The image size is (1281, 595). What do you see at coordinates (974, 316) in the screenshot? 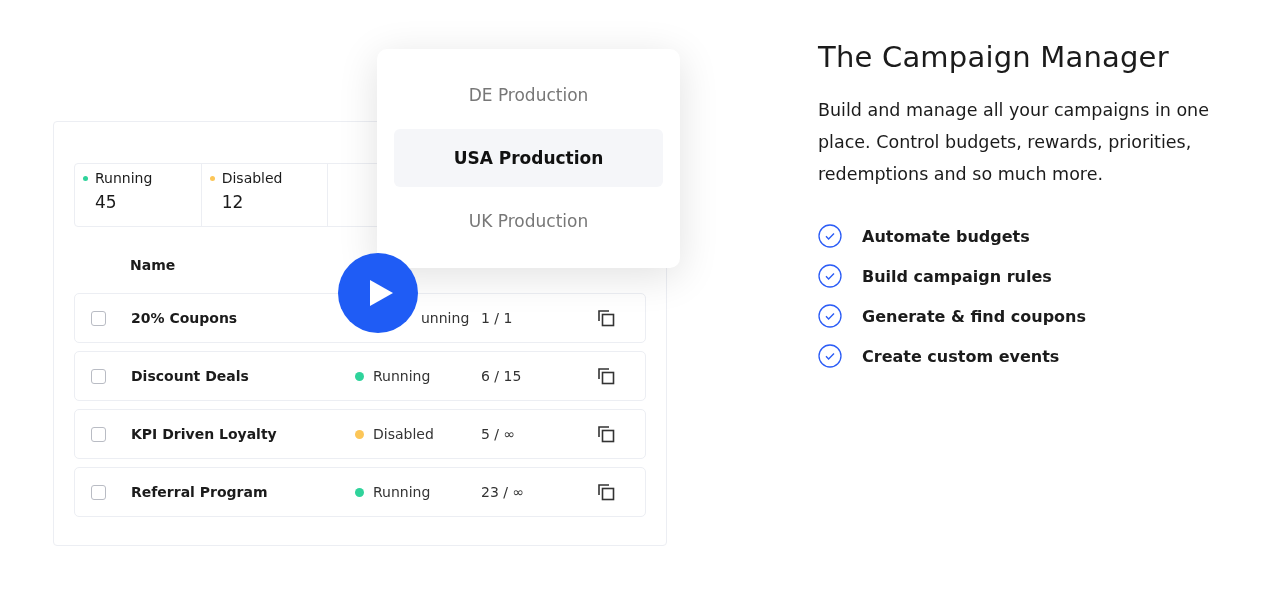
I see `feature-item: Generate & find coupons` at bounding box center [974, 316].